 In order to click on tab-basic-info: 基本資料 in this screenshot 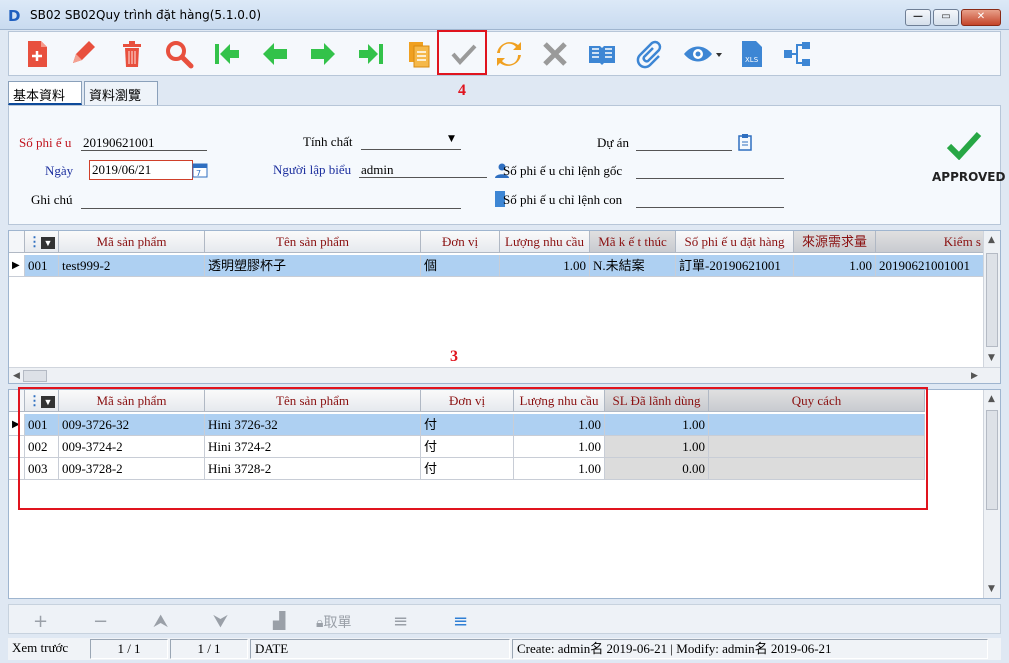, I will do `click(45, 93)`.